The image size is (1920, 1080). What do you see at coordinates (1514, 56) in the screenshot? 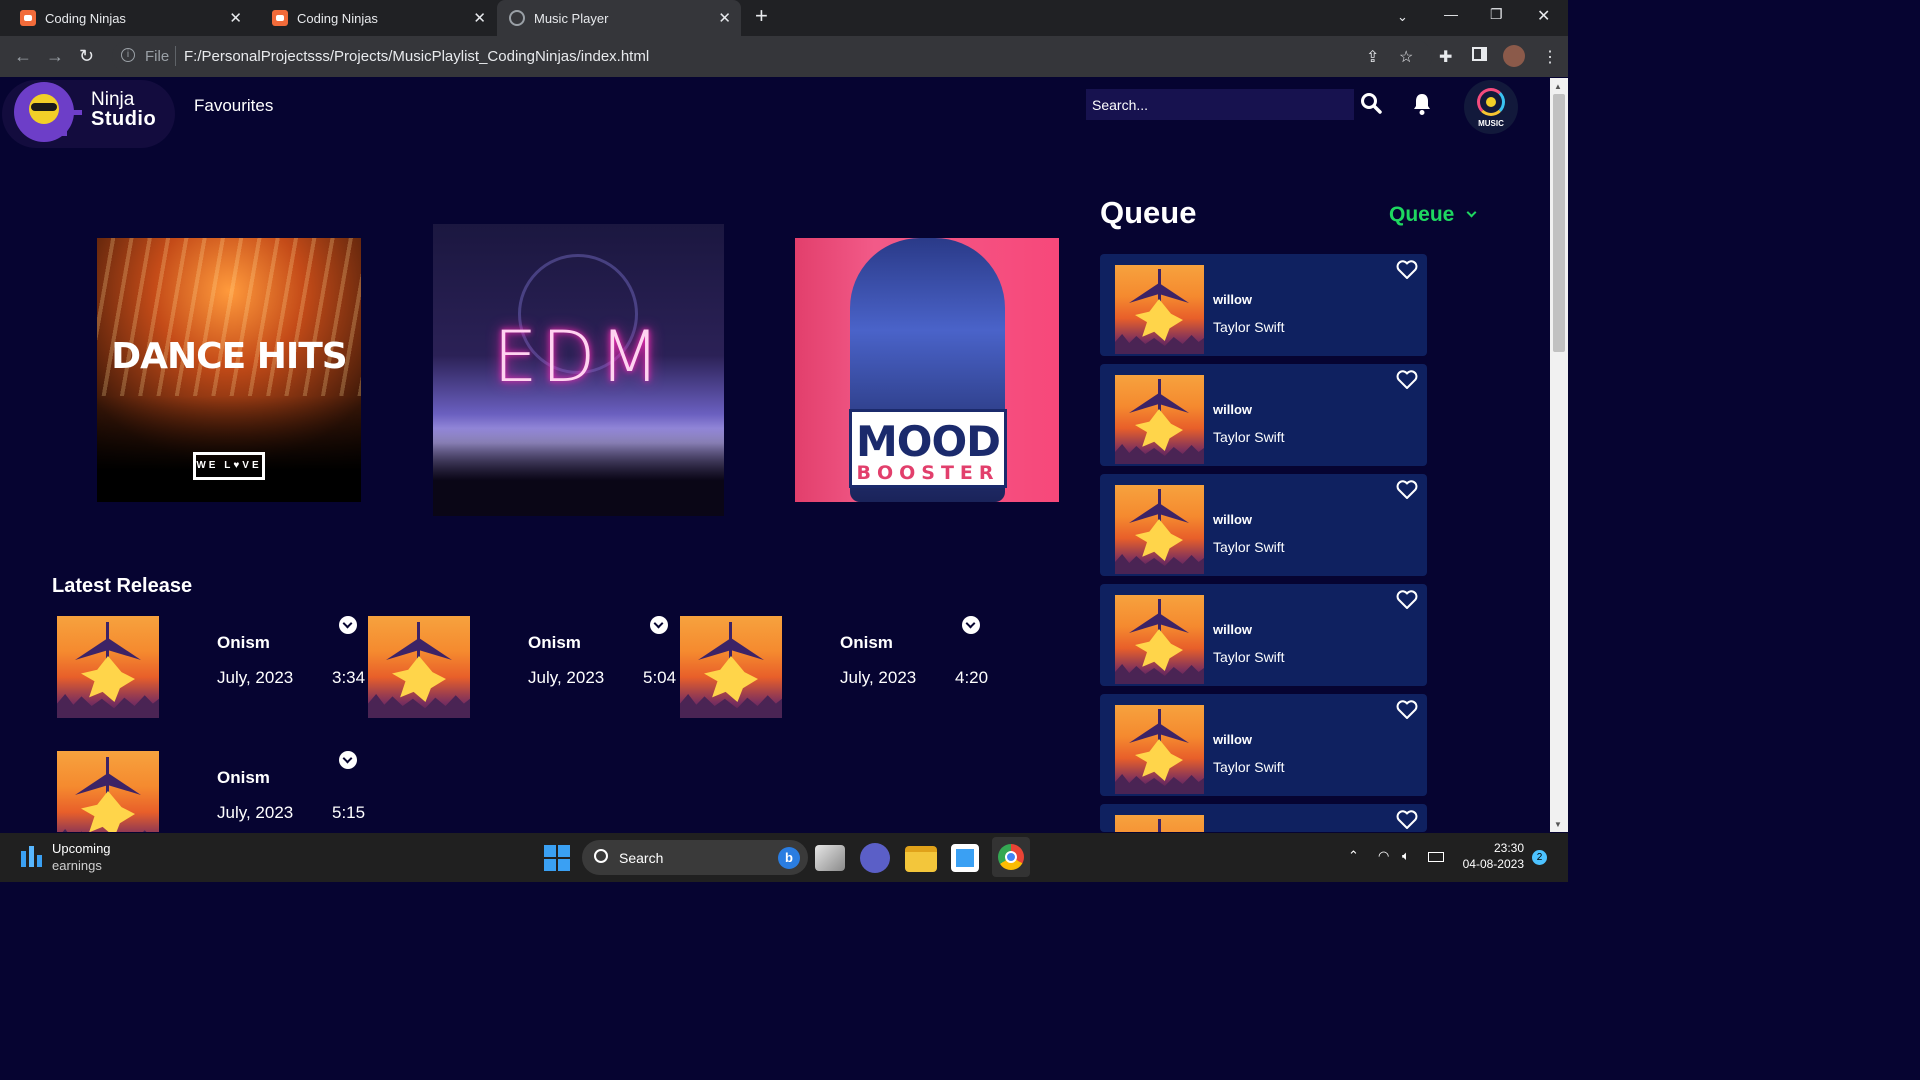
I see `profile-avatar` at bounding box center [1514, 56].